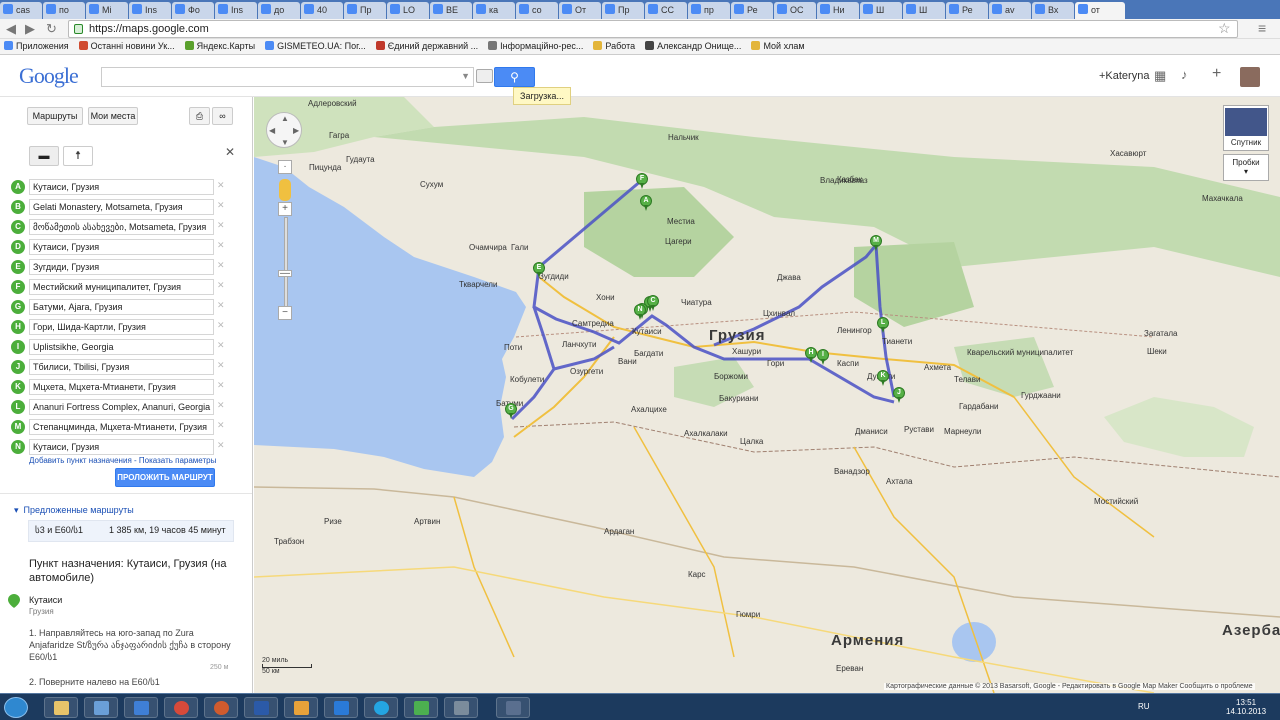 This screenshot has height=720, width=1280. Describe the element at coordinates (121, 387) in the screenshot. I see `waypoint-input: Мцхета, Мцхета-Мтианети, Грузия` at that location.